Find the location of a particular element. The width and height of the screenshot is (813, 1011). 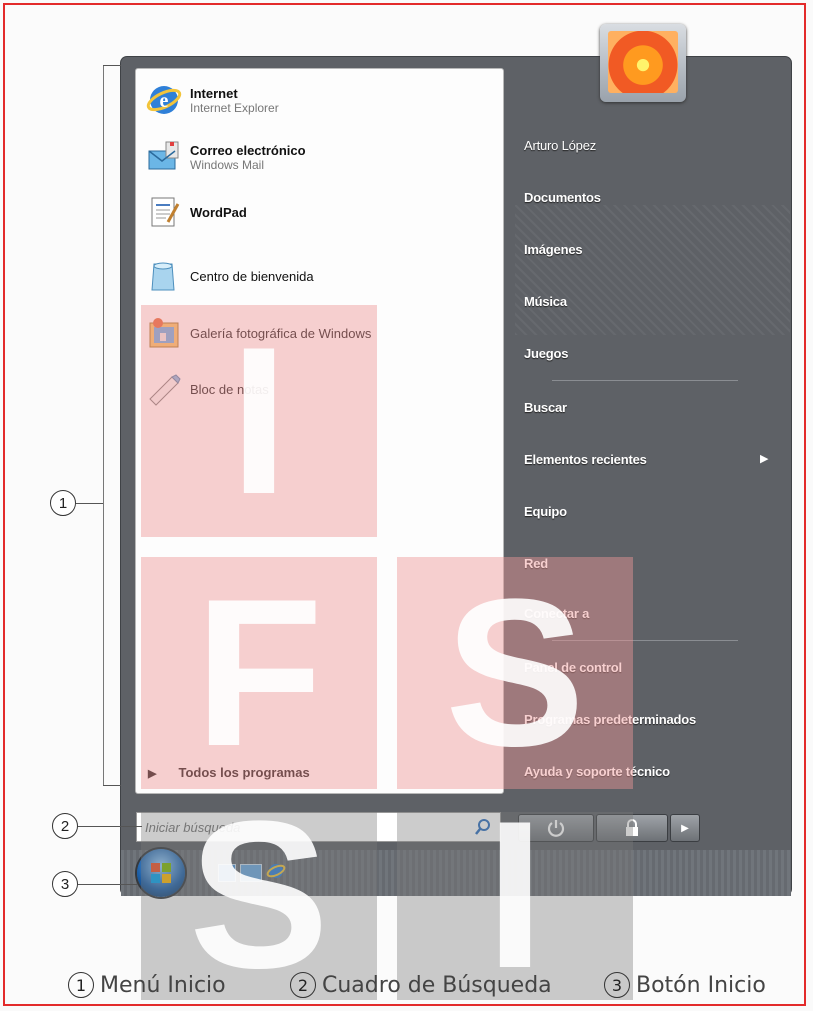

user-avatar is located at coordinates (643, 63).